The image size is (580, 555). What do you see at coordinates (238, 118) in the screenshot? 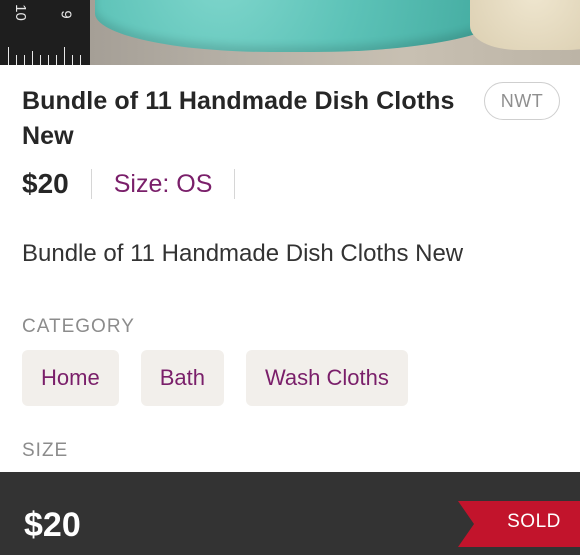
I see `listing-title: Bundle of 11 Handmade Dish Cloths New` at bounding box center [238, 118].